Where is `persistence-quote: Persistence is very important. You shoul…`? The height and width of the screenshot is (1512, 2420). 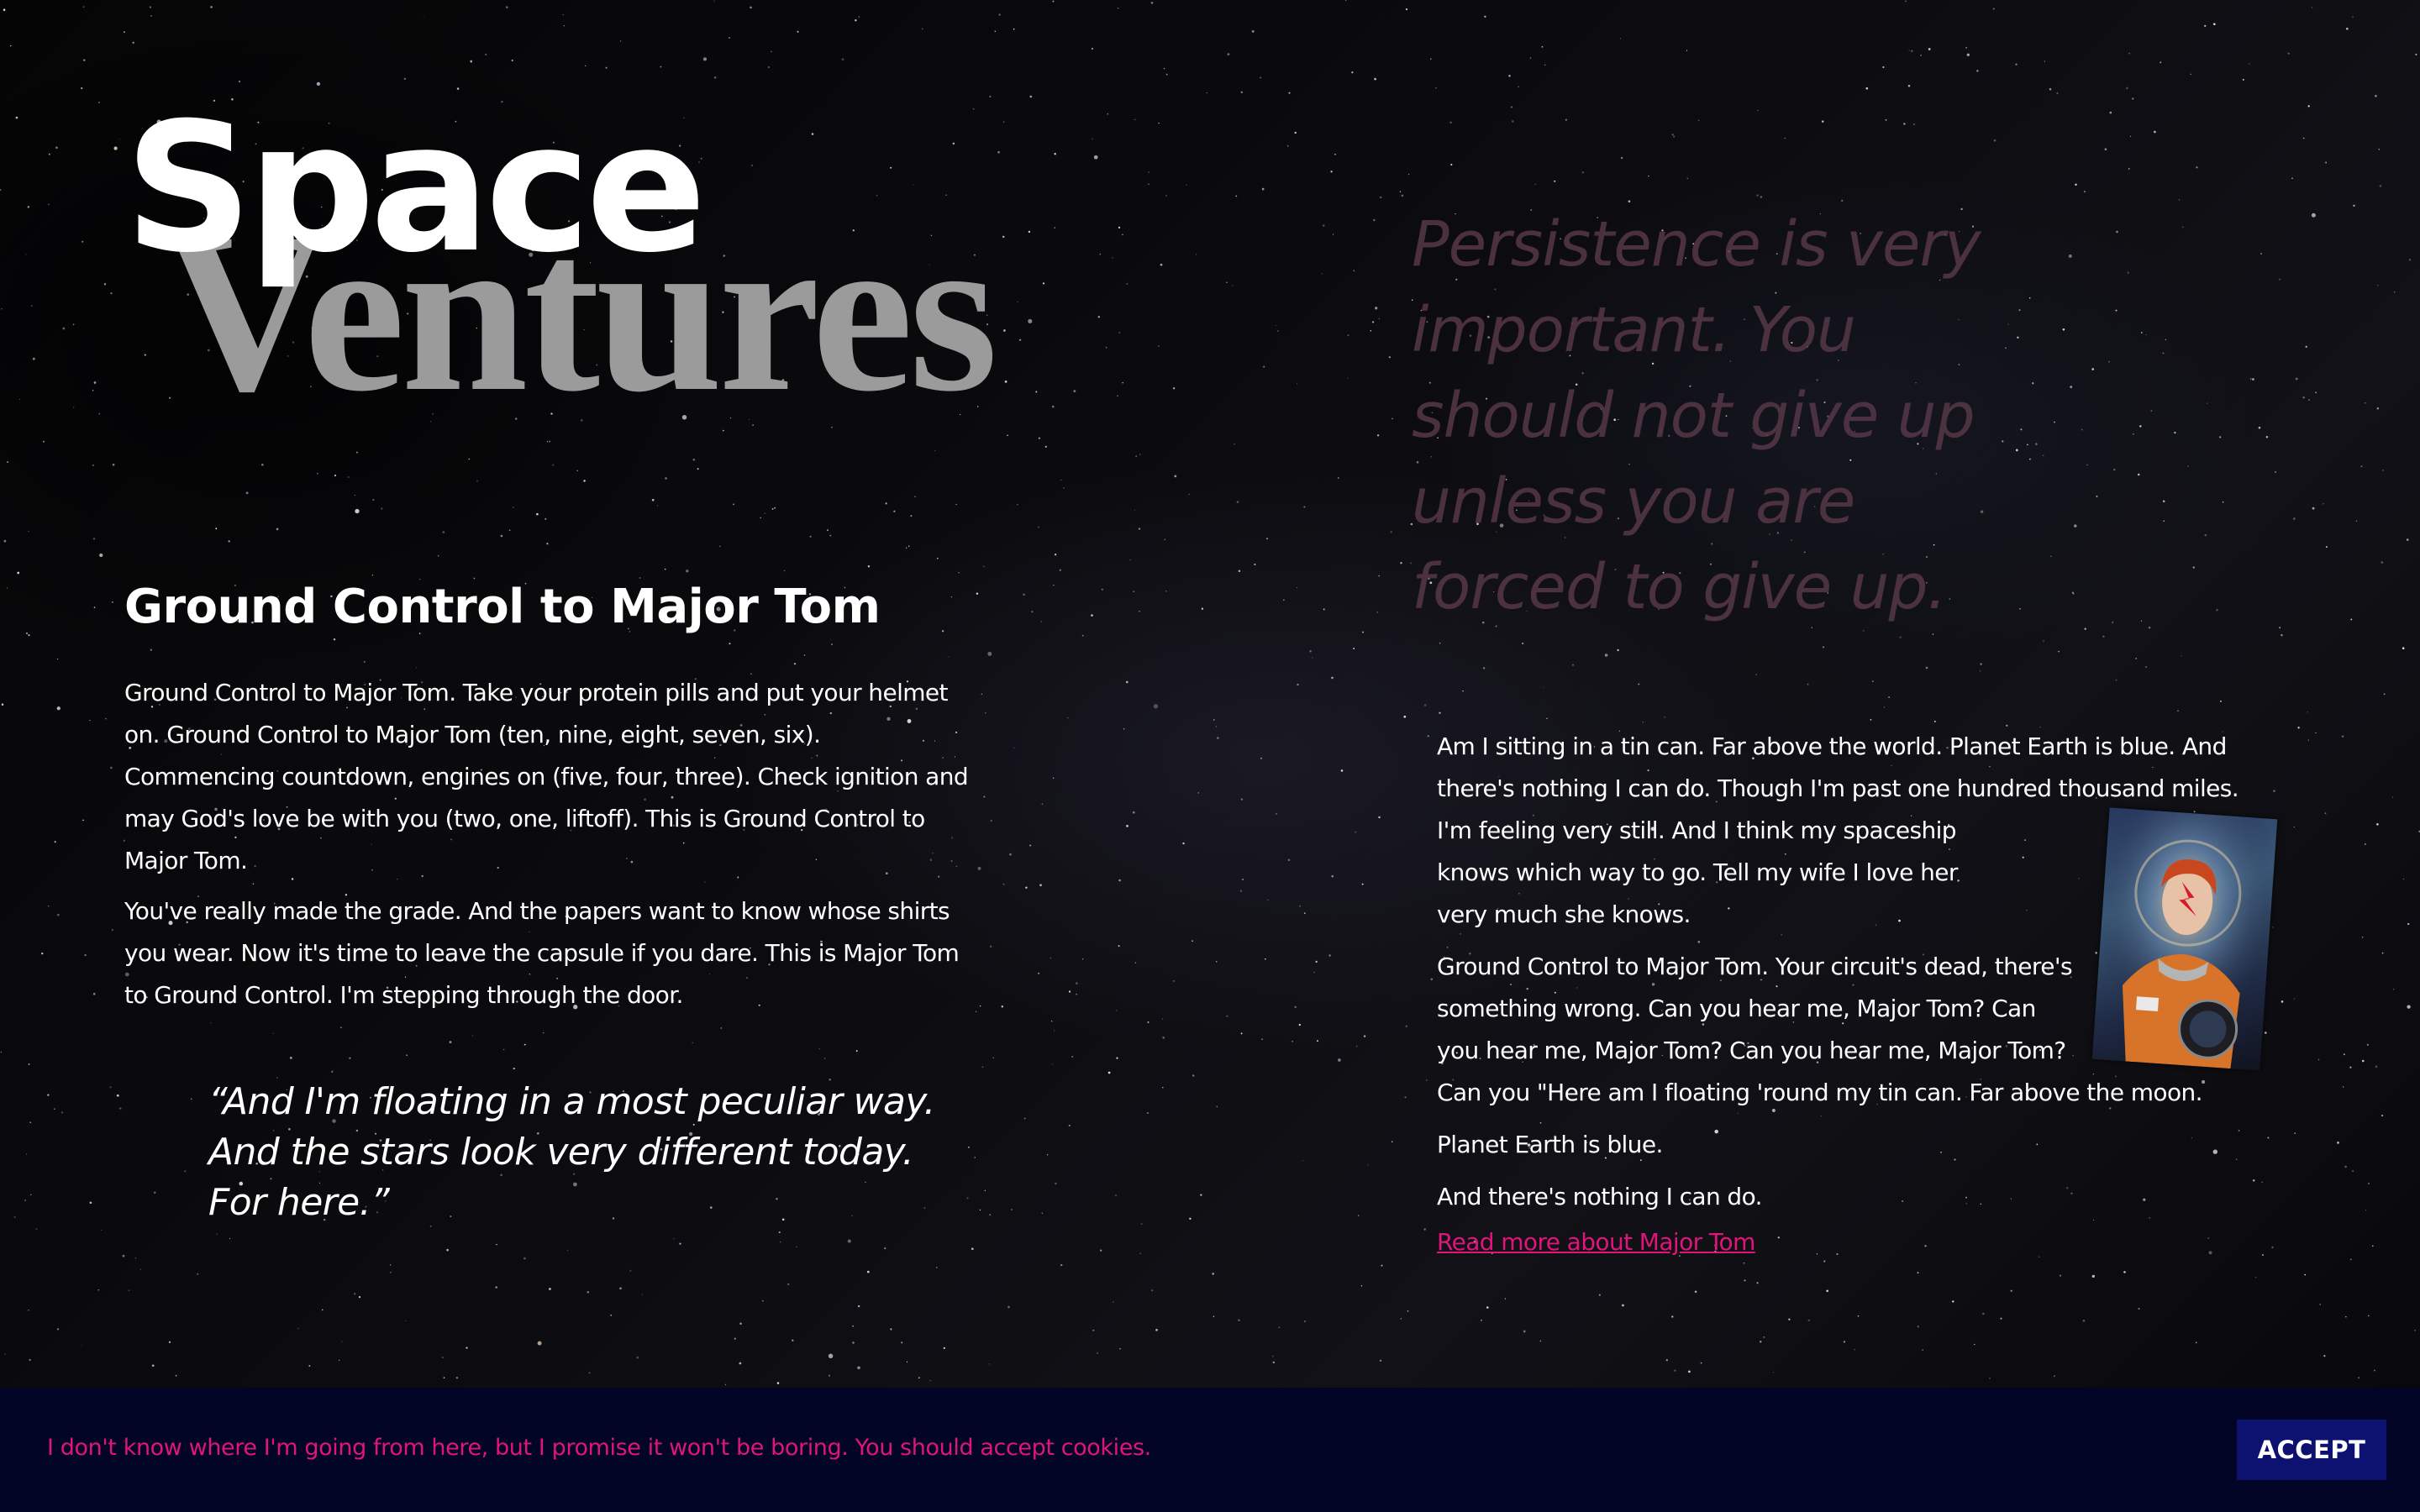
persistence-quote: Persistence is very important. You shoul… is located at coordinates (1740, 416).